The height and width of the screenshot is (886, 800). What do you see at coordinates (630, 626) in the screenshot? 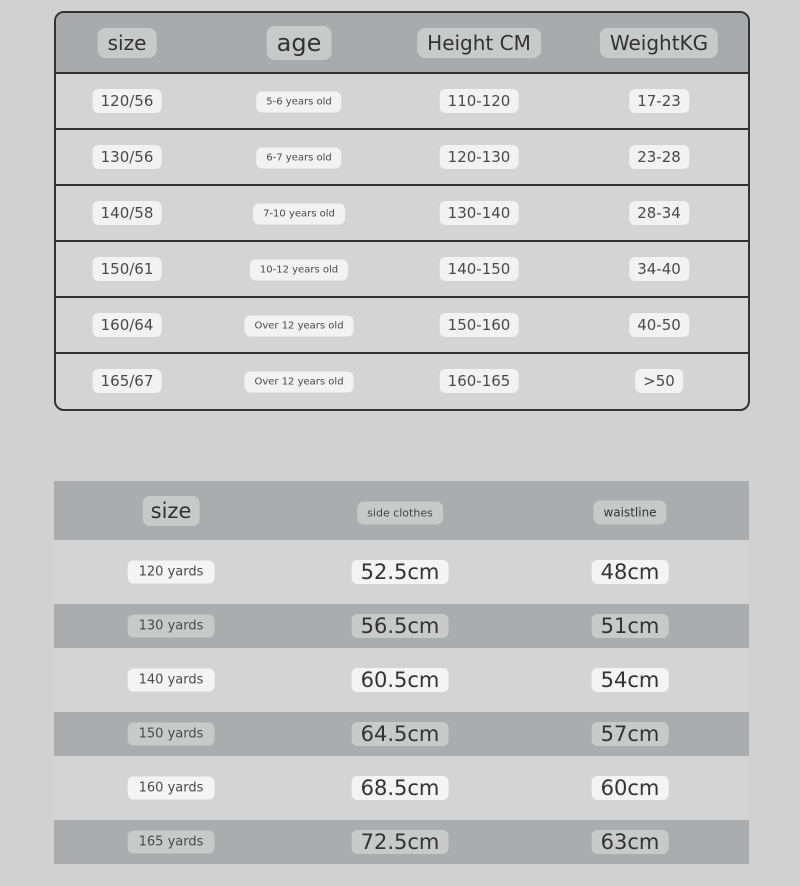
I see `waistline-value: 51cm` at bounding box center [630, 626].